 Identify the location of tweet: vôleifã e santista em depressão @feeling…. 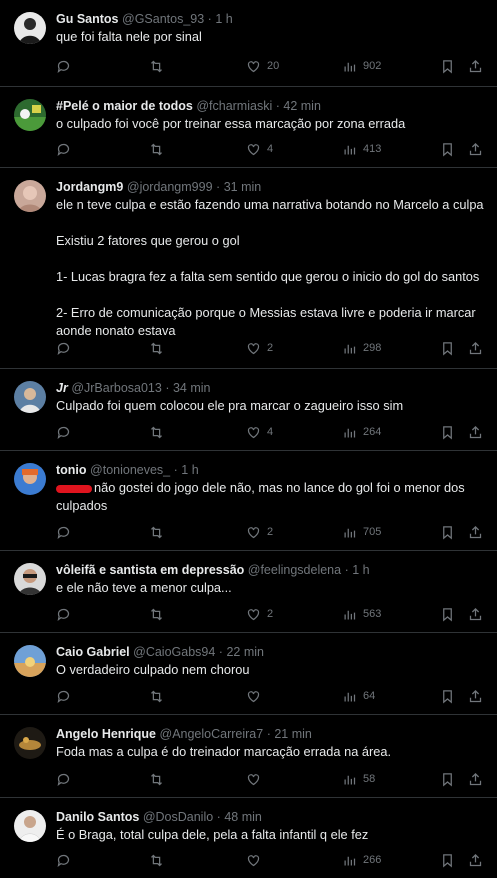
(248, 592).